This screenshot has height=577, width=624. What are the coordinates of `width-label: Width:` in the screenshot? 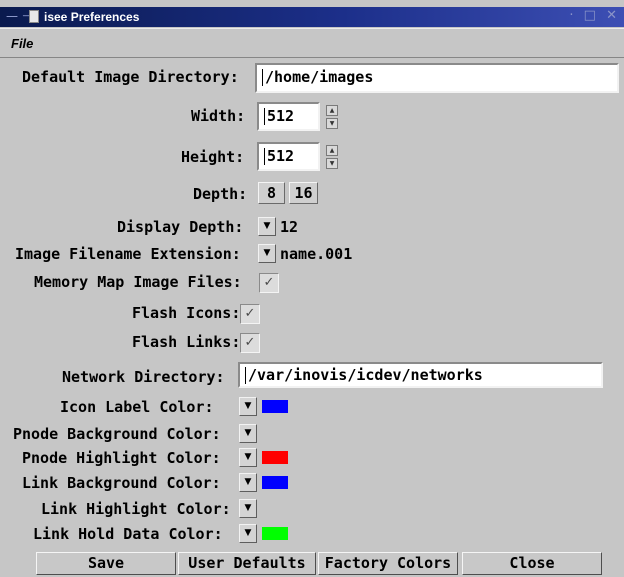 It's located at (218, 116).